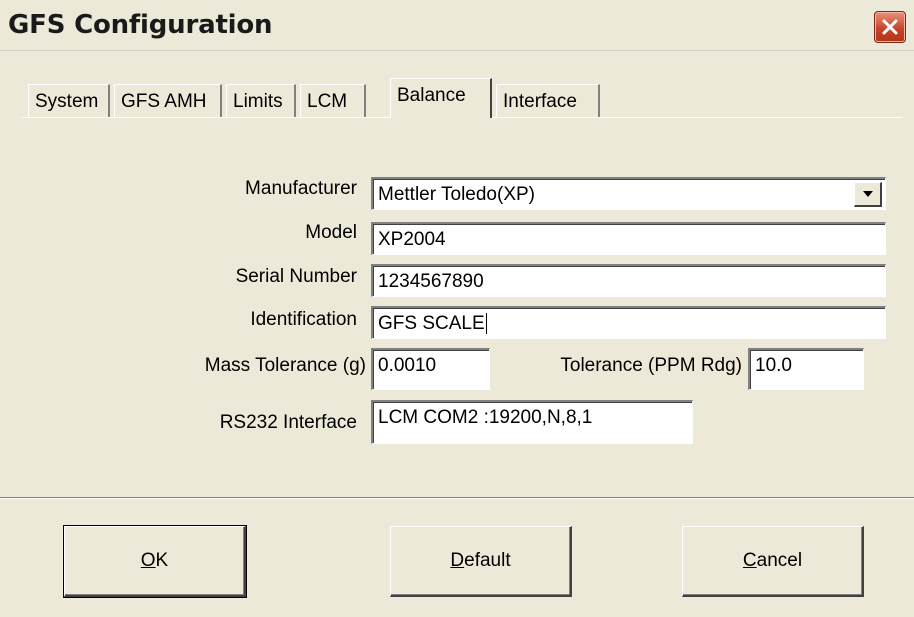 This screenshot has width=914, height=617. What do you see at coordinates (441, 98) in the screenshot?
I see `tab-balance: Balance` at bounding box center [441, 98].